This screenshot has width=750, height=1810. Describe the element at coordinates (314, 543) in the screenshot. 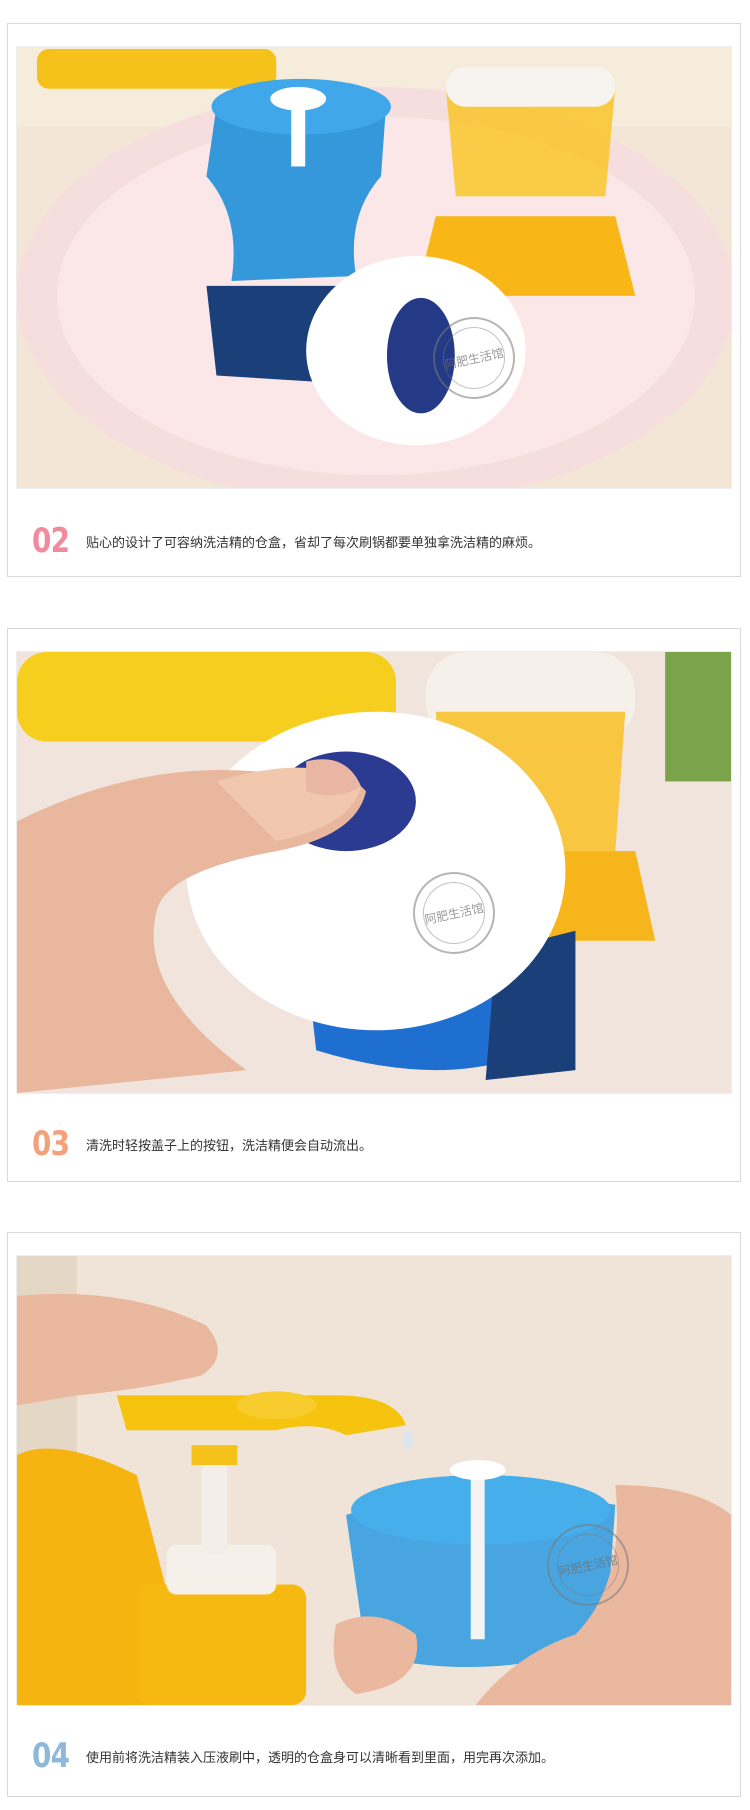

I see `caption-text: 贴心的设计了可容纳洗洁精的仓盒，省却了每次刷锅都要单独拿洗洁精的麻烦。` at that location.